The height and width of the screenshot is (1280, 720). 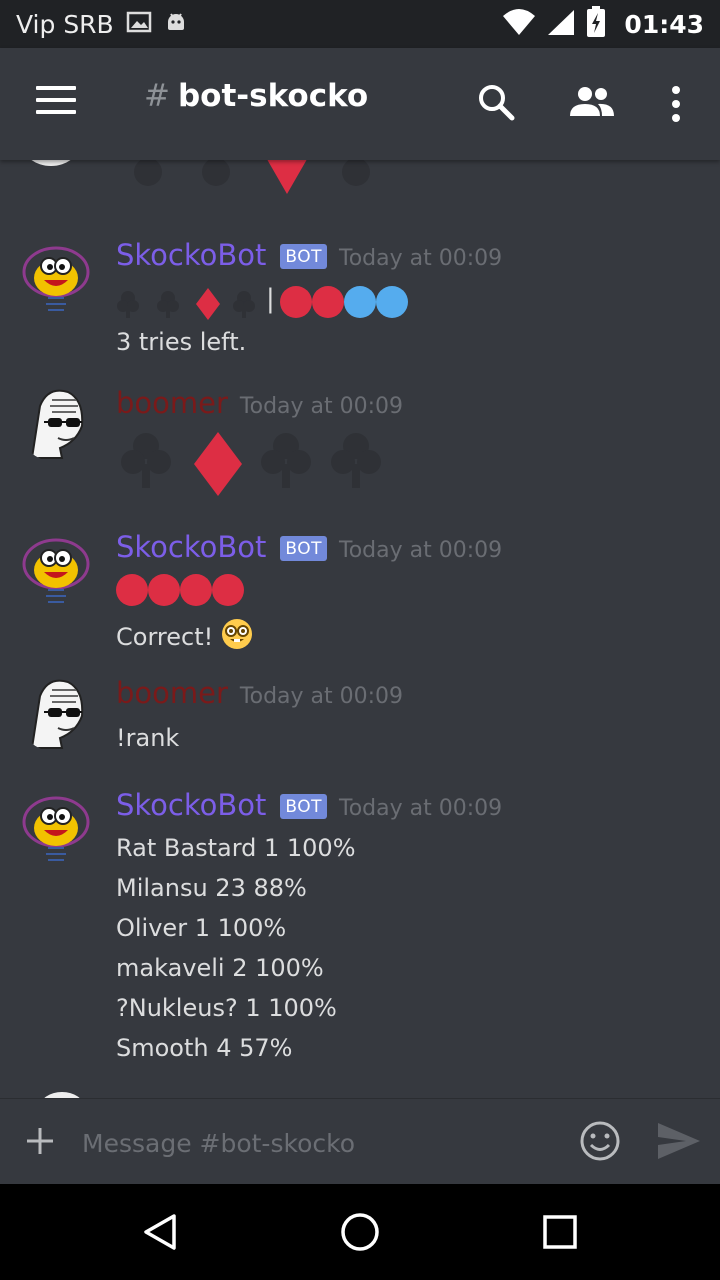 I want to click on home-icon, so click(x=360, y=1234).